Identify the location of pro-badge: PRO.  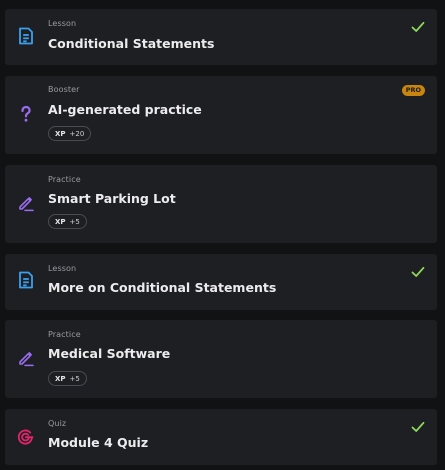
(413, 90).